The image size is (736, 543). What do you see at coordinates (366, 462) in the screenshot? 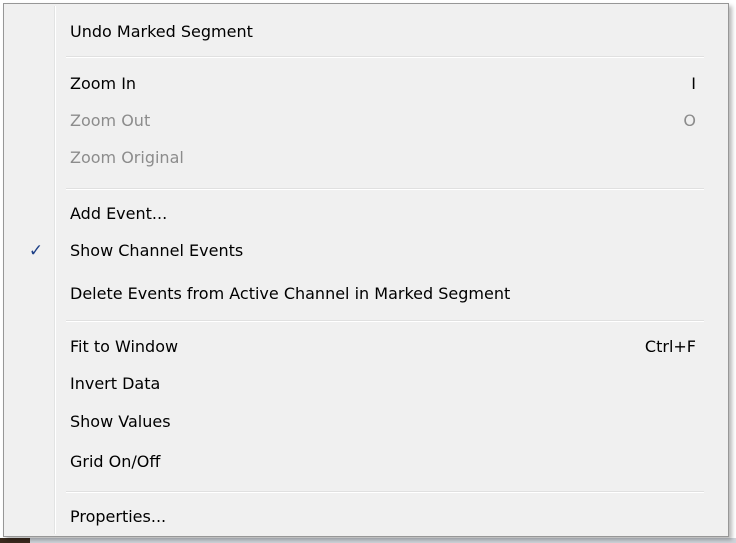
I see `menu-item-grid-on-off: Grid On/Off` at bounding box center [366, 462].